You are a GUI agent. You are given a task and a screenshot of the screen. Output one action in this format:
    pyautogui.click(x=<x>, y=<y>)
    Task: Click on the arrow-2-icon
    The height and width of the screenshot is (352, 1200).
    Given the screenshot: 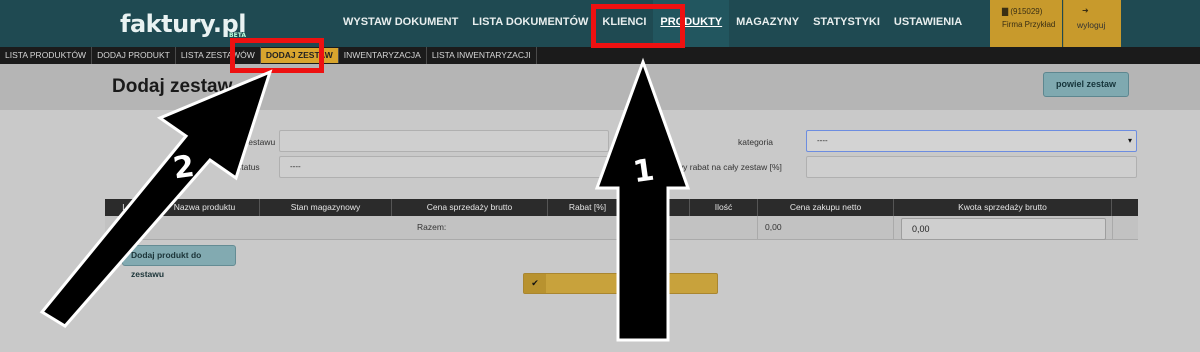 What is the action you would take?
    pyautogui.click(x=156, y=198)
    